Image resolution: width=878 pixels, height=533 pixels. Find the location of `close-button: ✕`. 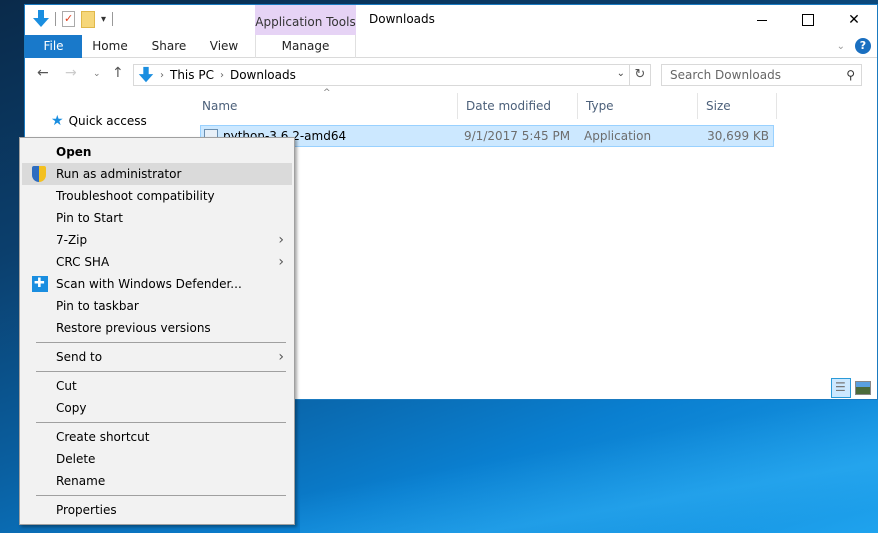

close-button: ✕ is located at coordinates (854, 20).